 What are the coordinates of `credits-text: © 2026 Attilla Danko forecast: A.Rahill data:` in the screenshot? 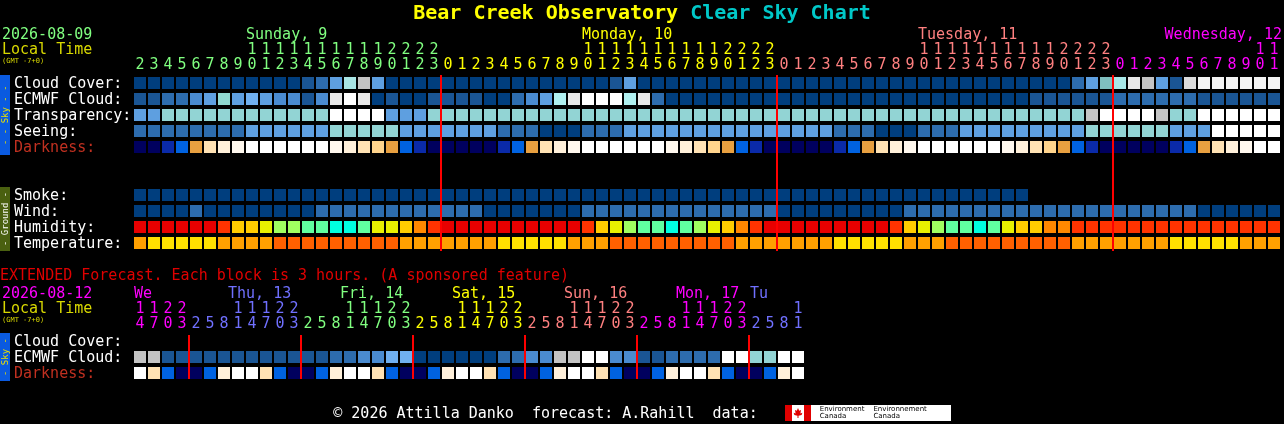 It's located at (545, 413).